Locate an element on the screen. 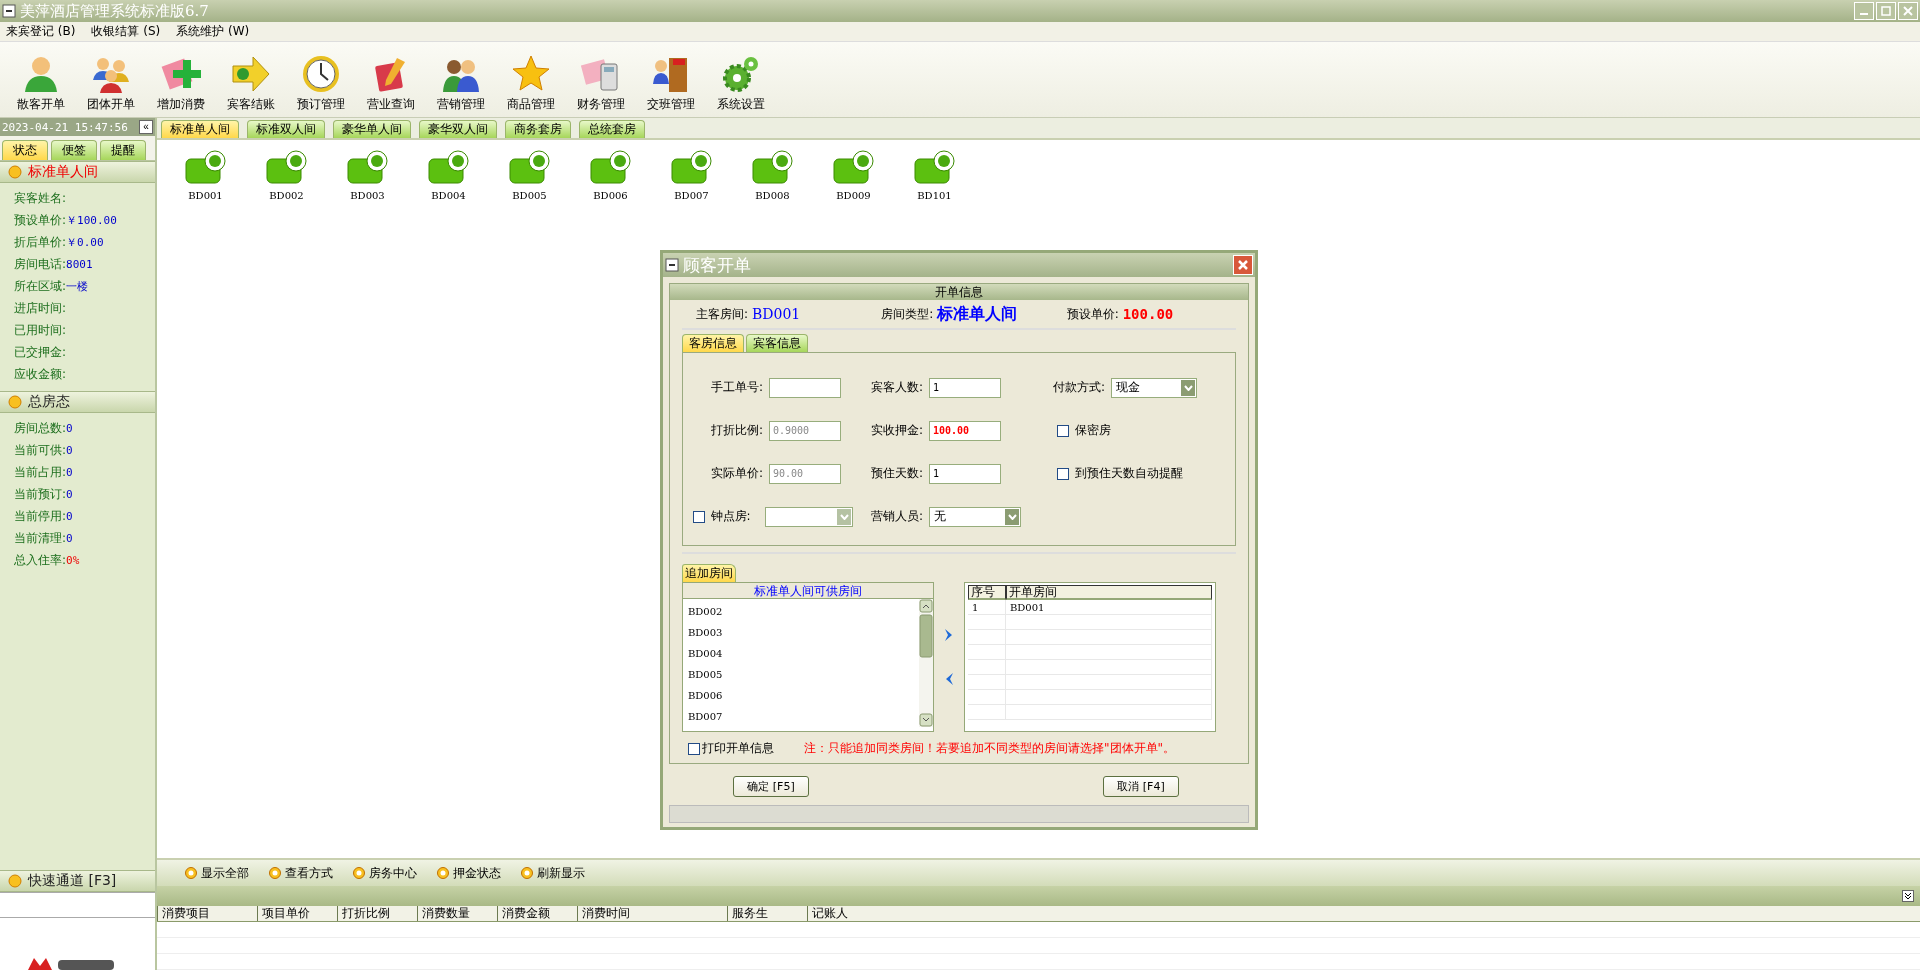  collapse-button: « is located at coordinates (146, 127).